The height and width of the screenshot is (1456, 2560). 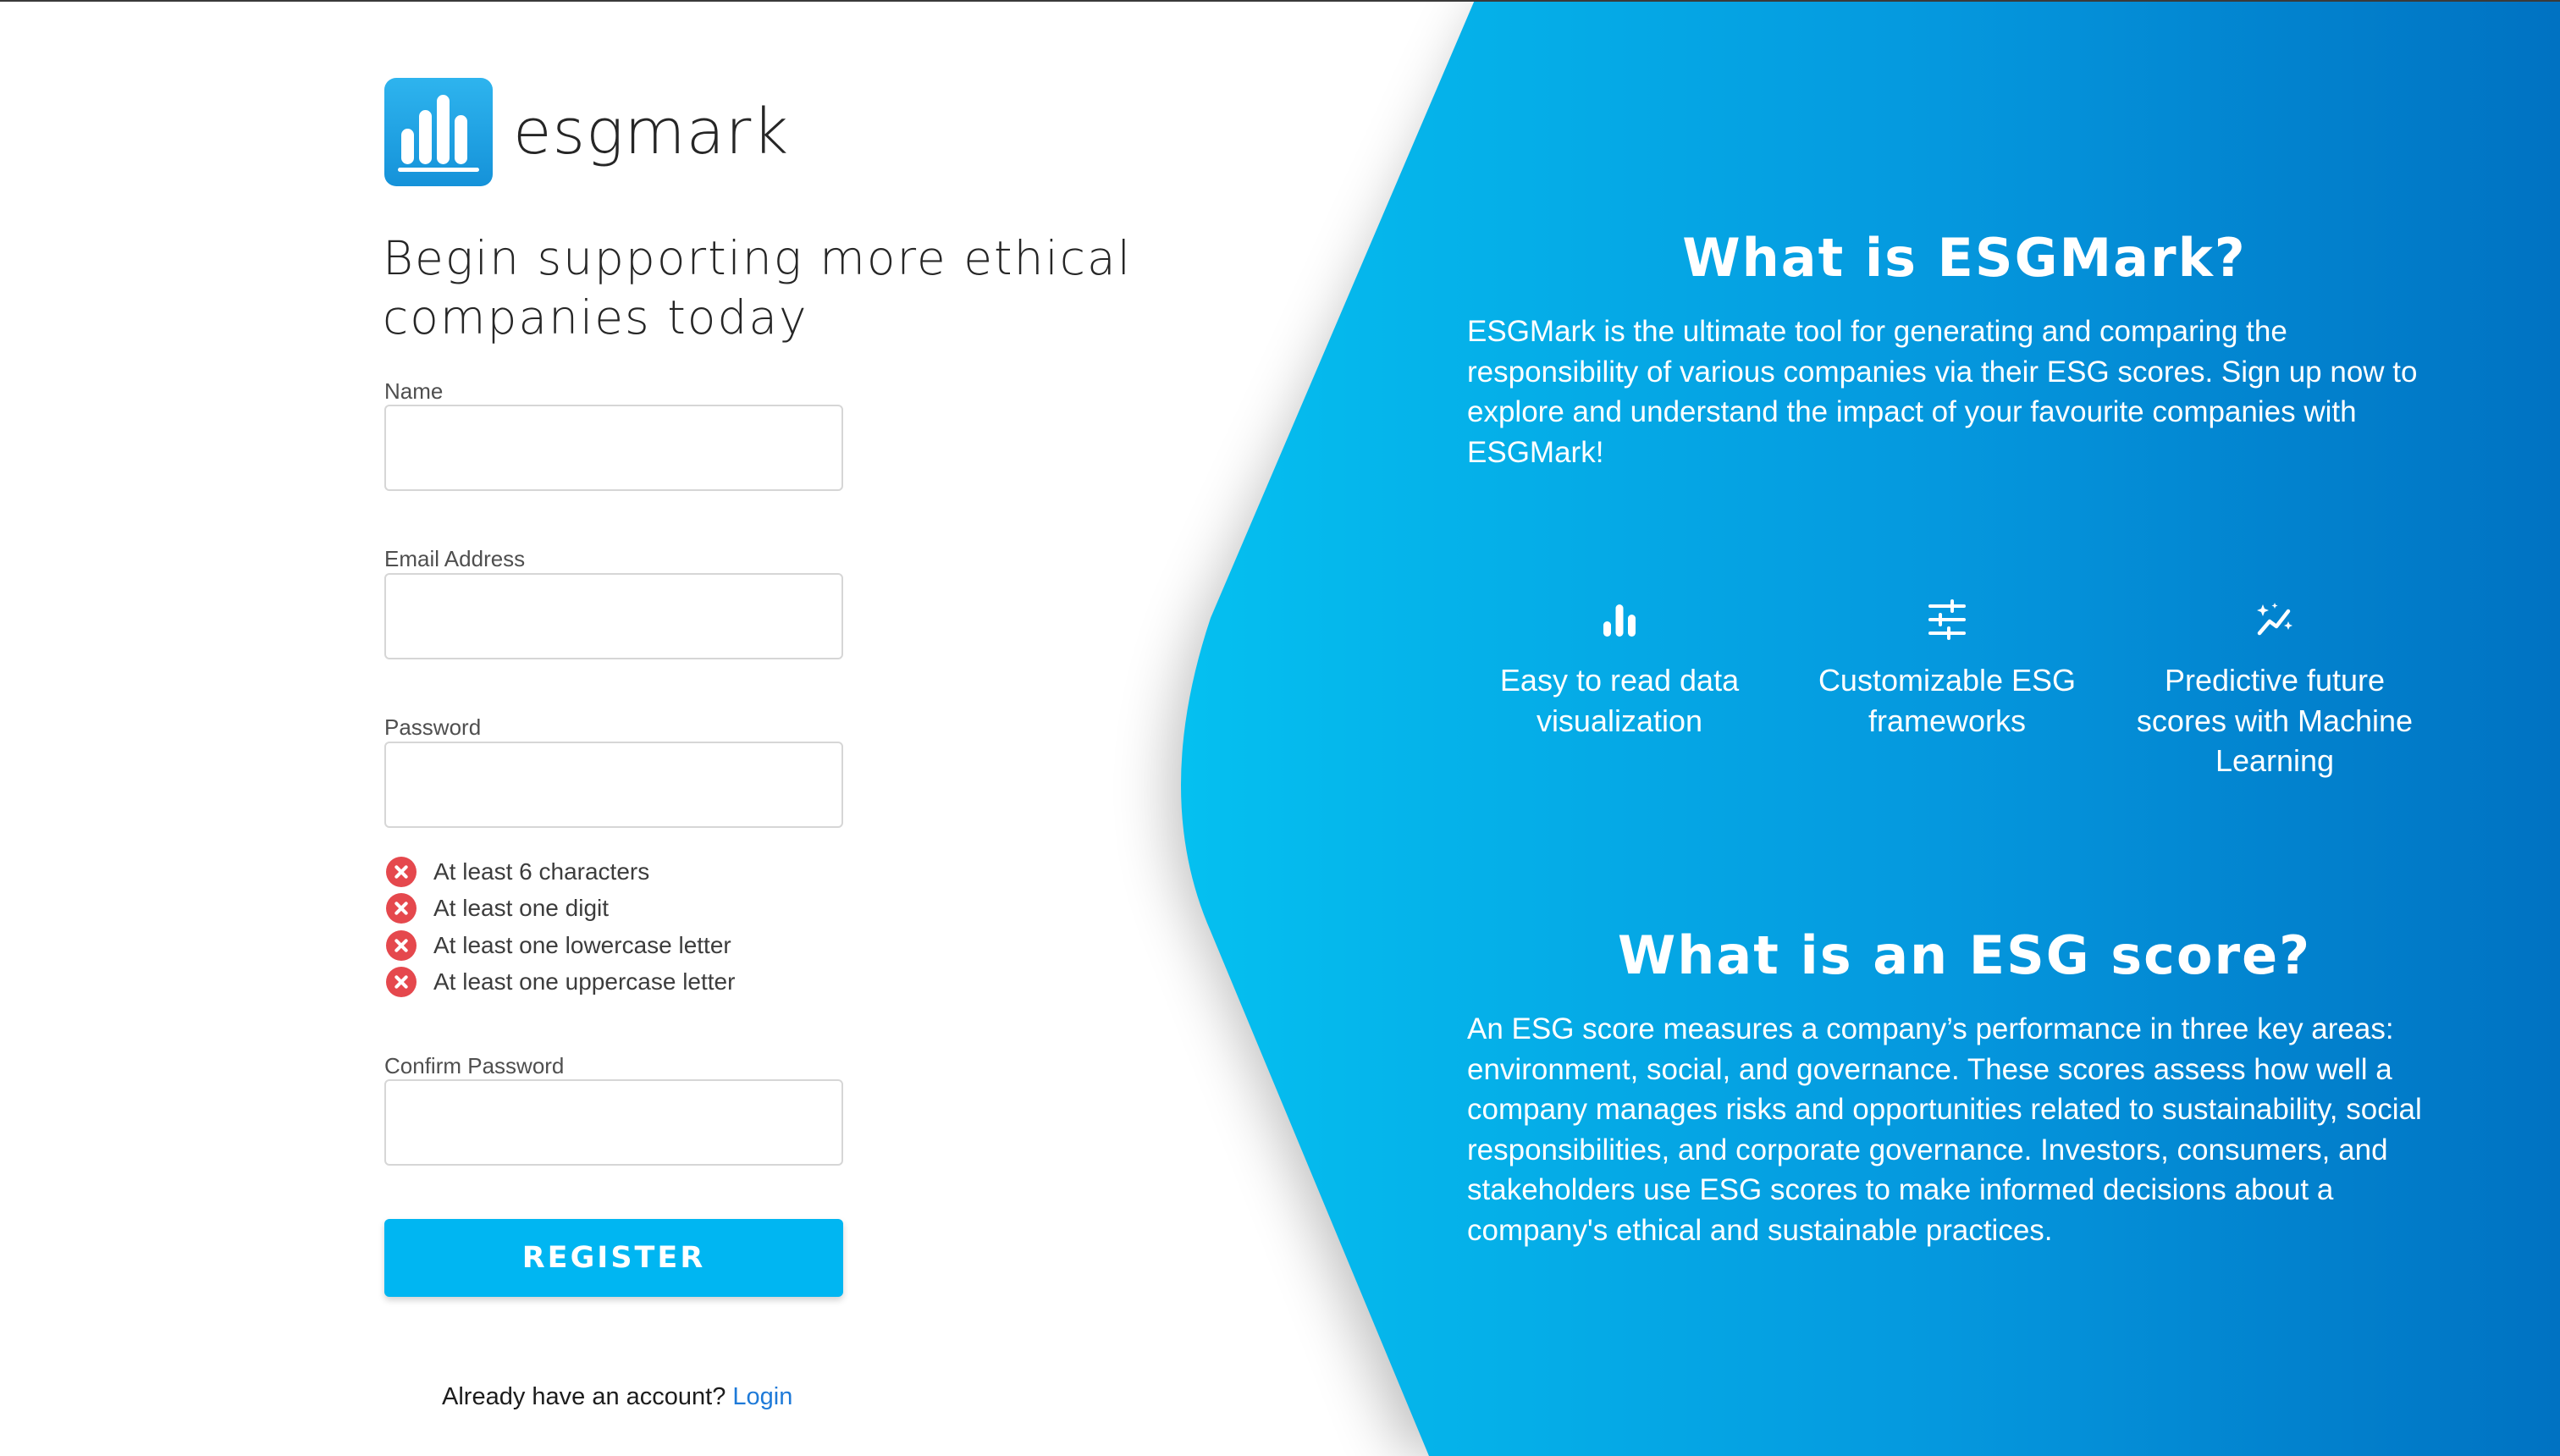 What do you see at coordinates (1947, 619) in the screenshot?
I see `sliders-icon` at bounding box center [1947, 619].